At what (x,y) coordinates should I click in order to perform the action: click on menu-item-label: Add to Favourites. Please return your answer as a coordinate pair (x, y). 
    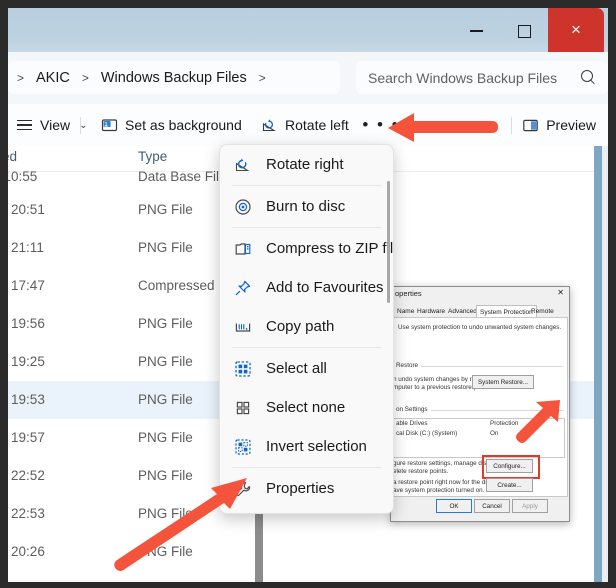
    Looking at the image, I should click on (325, 287).